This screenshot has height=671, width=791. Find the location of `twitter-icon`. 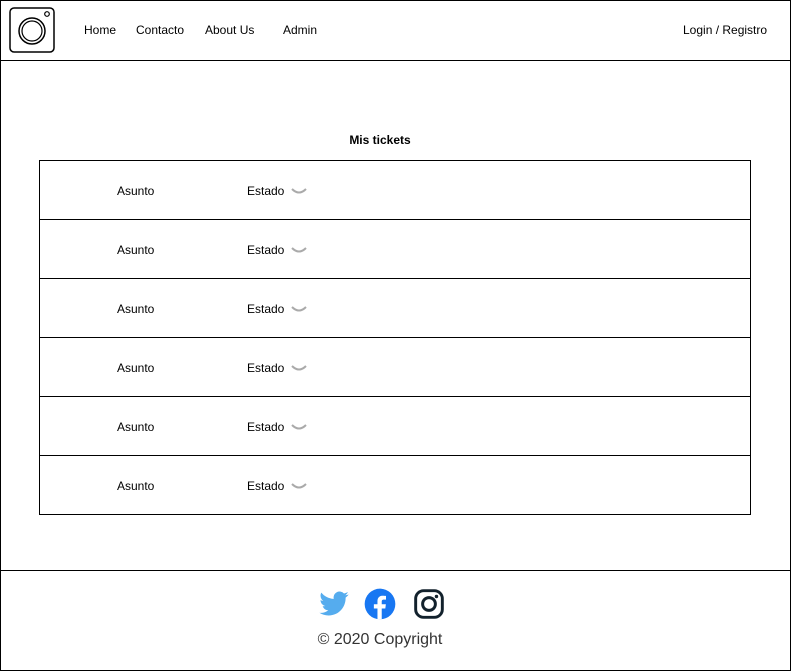

twitter-icon is located at coordinates (334, 604).